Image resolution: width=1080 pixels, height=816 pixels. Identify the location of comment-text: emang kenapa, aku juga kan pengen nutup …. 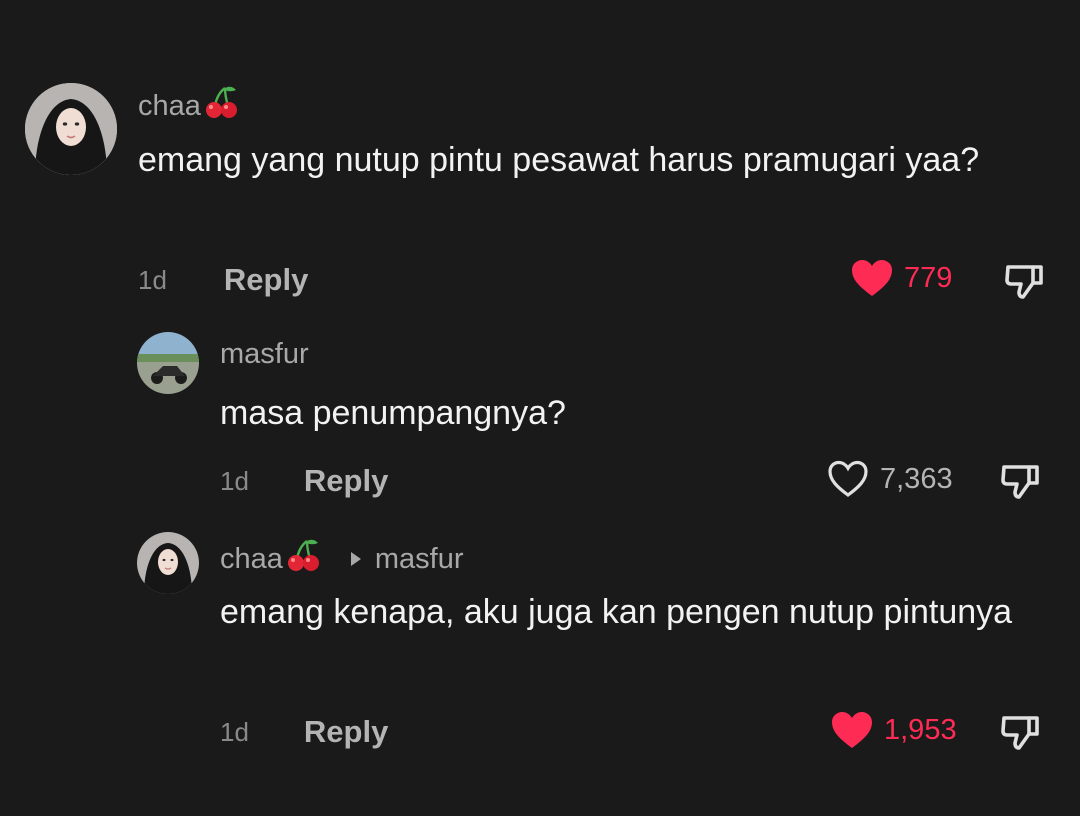
(616, 612).